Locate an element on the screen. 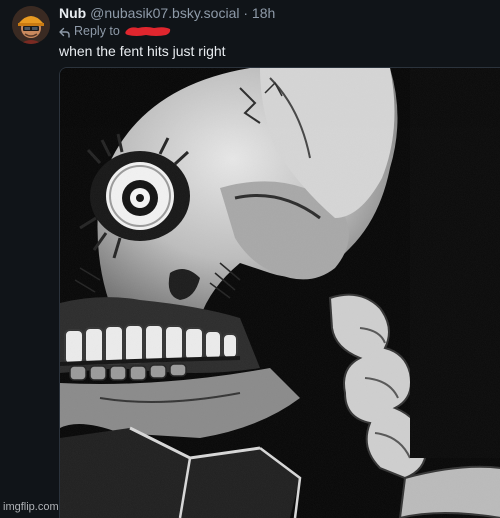 Image resolution: width=500 pixels, height=518 pixels. reply-indicator: Reply to is located at coordinates (115, 31).